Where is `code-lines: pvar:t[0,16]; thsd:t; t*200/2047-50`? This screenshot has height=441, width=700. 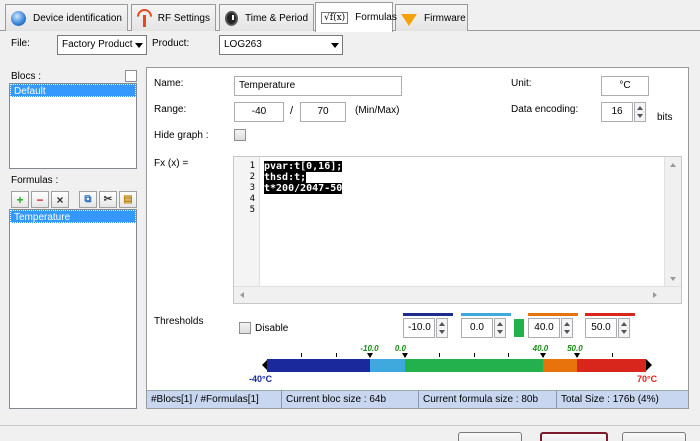 code-lines: pvar:t[0,16]; thsd:t; t*200/2047-50 is located at coordinates (303, 177).